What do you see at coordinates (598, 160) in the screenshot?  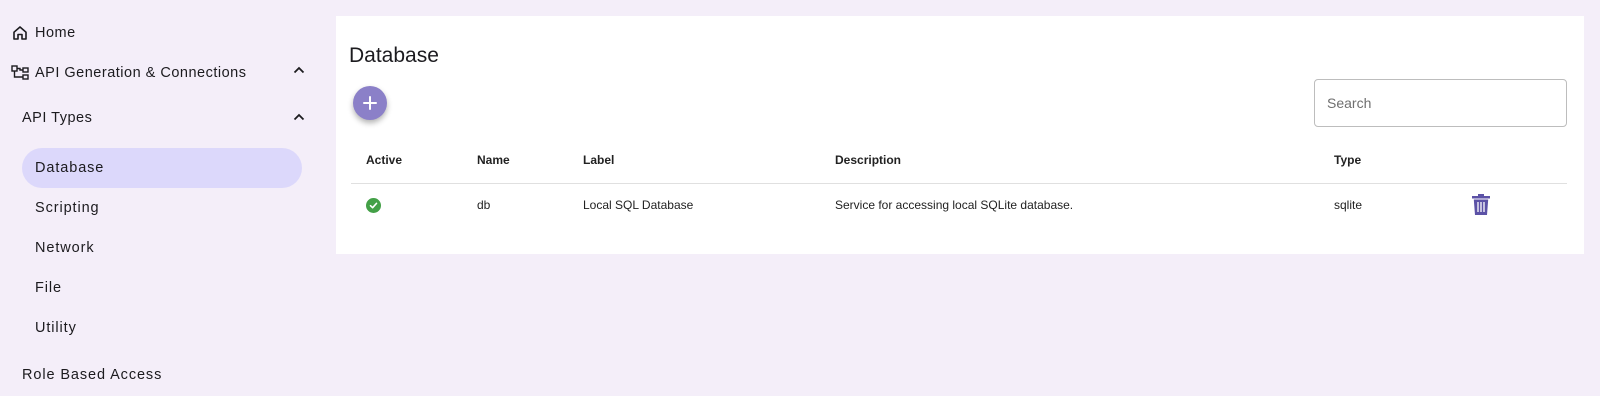 I see `column-header-label: Label` at bounding box center [598, 160].